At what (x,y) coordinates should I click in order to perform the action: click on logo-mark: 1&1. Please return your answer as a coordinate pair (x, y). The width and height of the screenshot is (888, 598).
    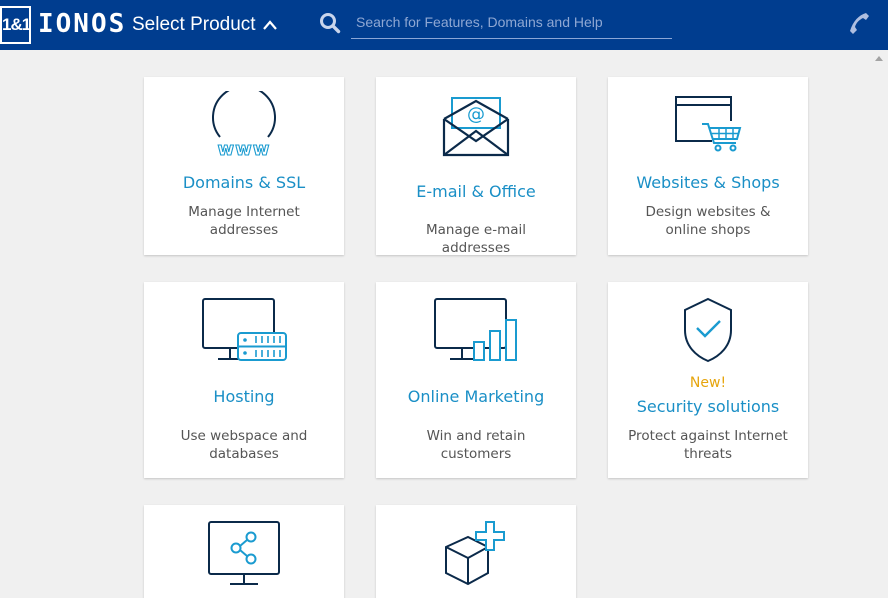
    Looking at the image, I should click on (15, 25).